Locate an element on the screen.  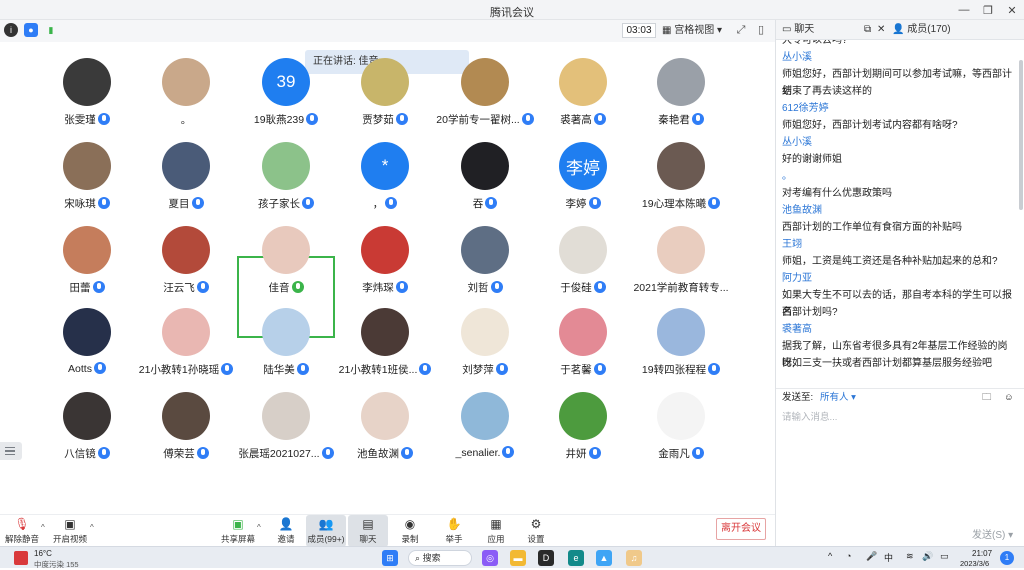
participant-name-text: 田蕾 is located at coordinates (80, 288).